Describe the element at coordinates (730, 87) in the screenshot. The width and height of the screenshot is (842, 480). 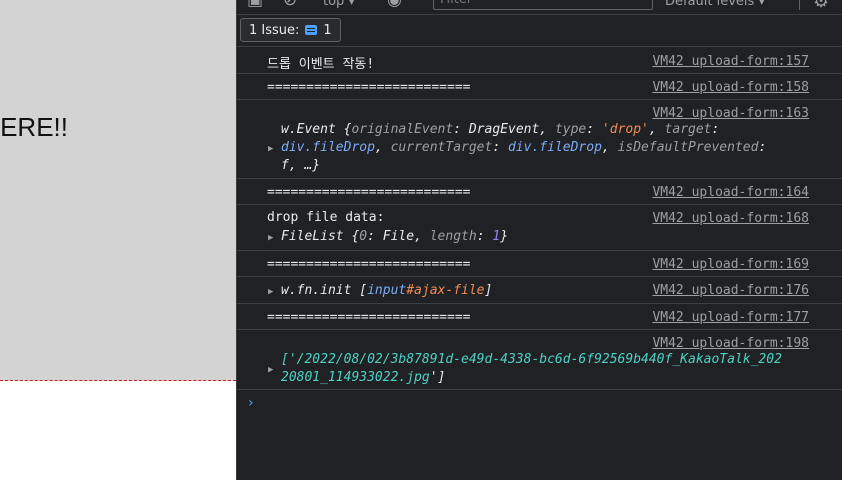
I see `source-link: VM42 upload-form:158` at that location.